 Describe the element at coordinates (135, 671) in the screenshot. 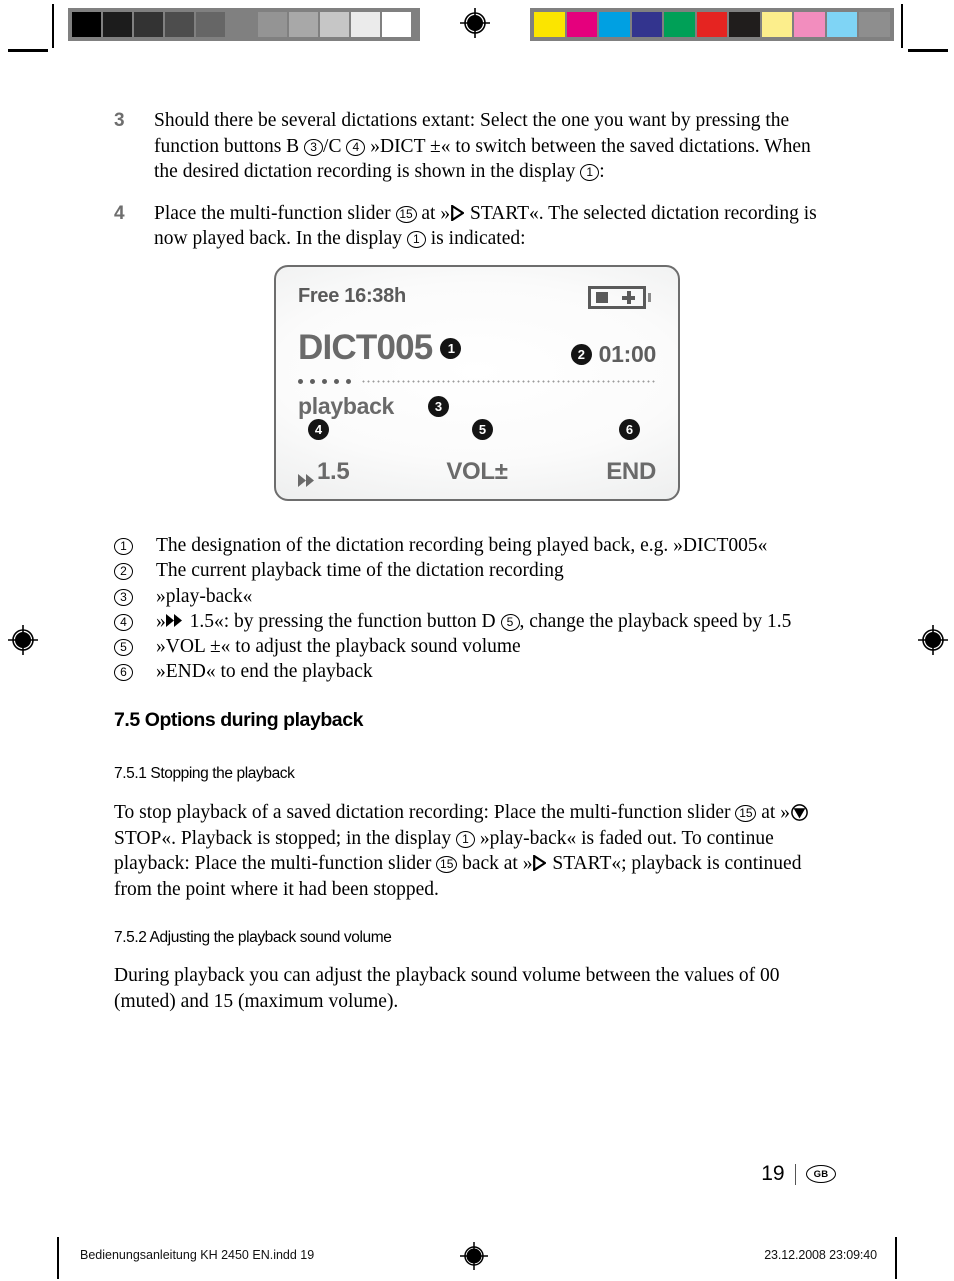

I see `legend-key: 6` at that location.